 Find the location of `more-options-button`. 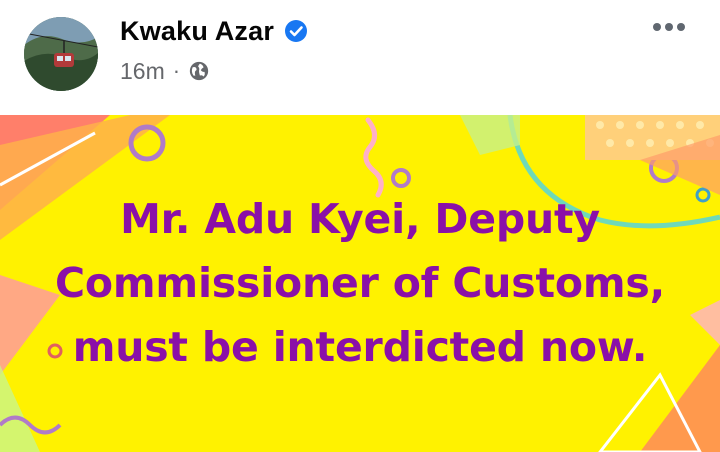

more-options-button is located at coordinates (669, 27).